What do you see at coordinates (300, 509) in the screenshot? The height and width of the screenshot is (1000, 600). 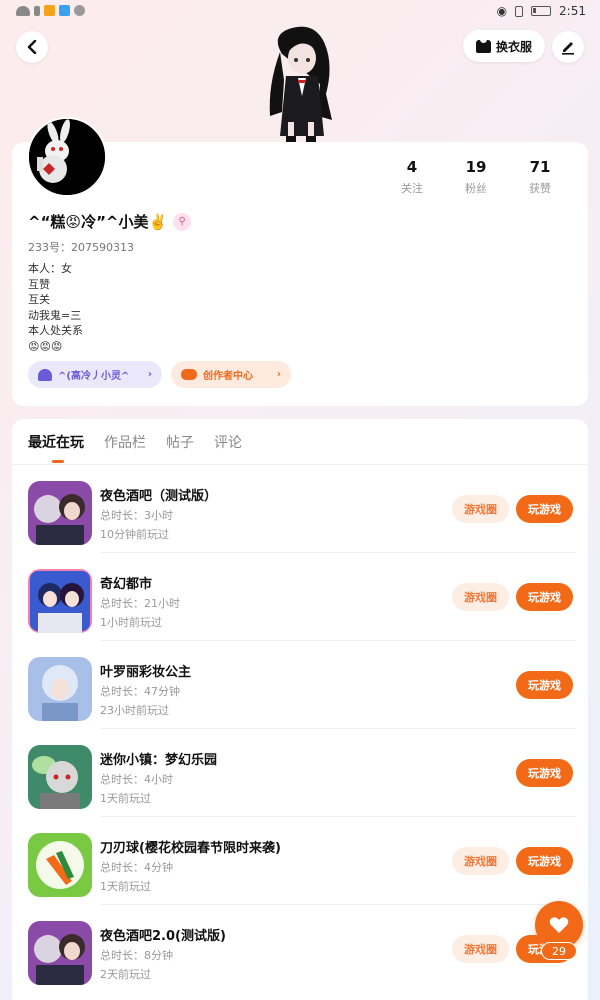 I see `game-row: 夜色酒吧（测试版） 总时长：3小时 10分钟前玩过 游戏圈 玩游戏` at bounding box center [300, 509].